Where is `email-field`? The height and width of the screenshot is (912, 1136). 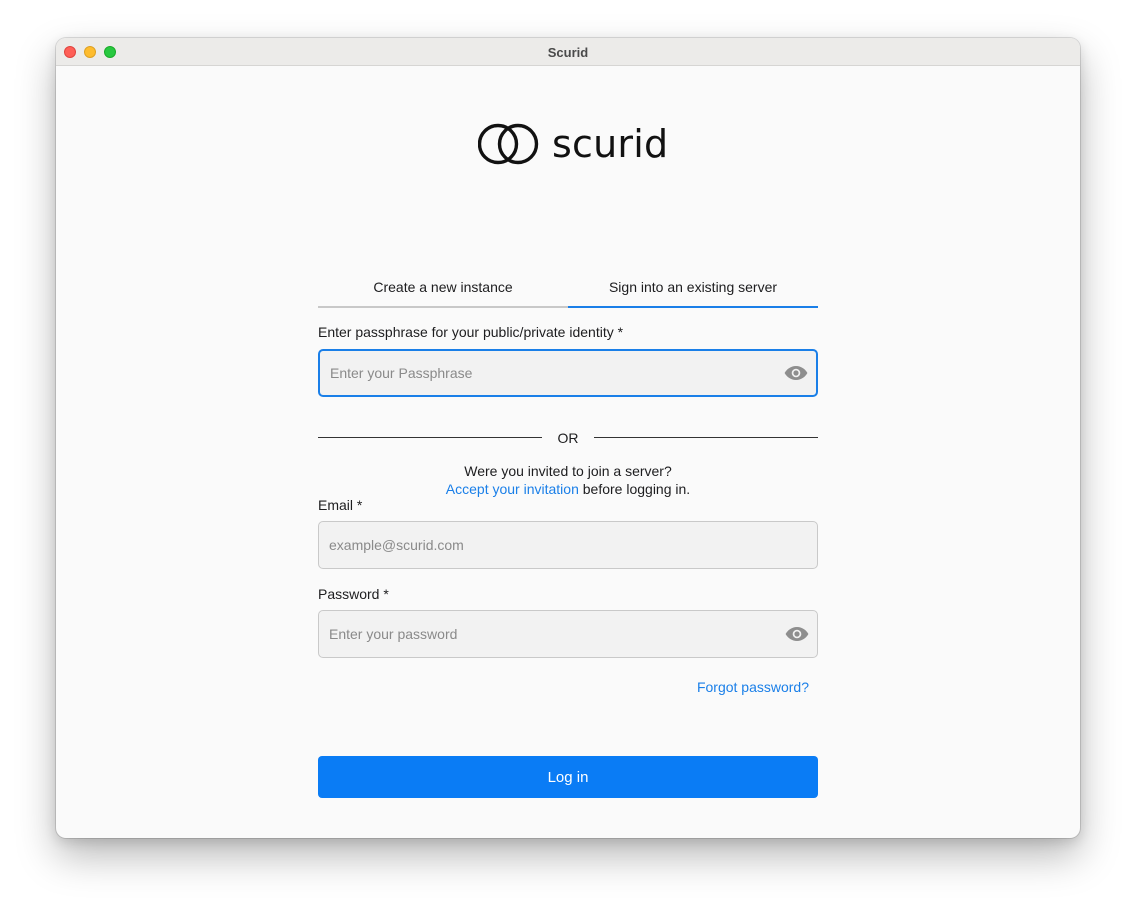
email-field is located at coordinates (568, 545).